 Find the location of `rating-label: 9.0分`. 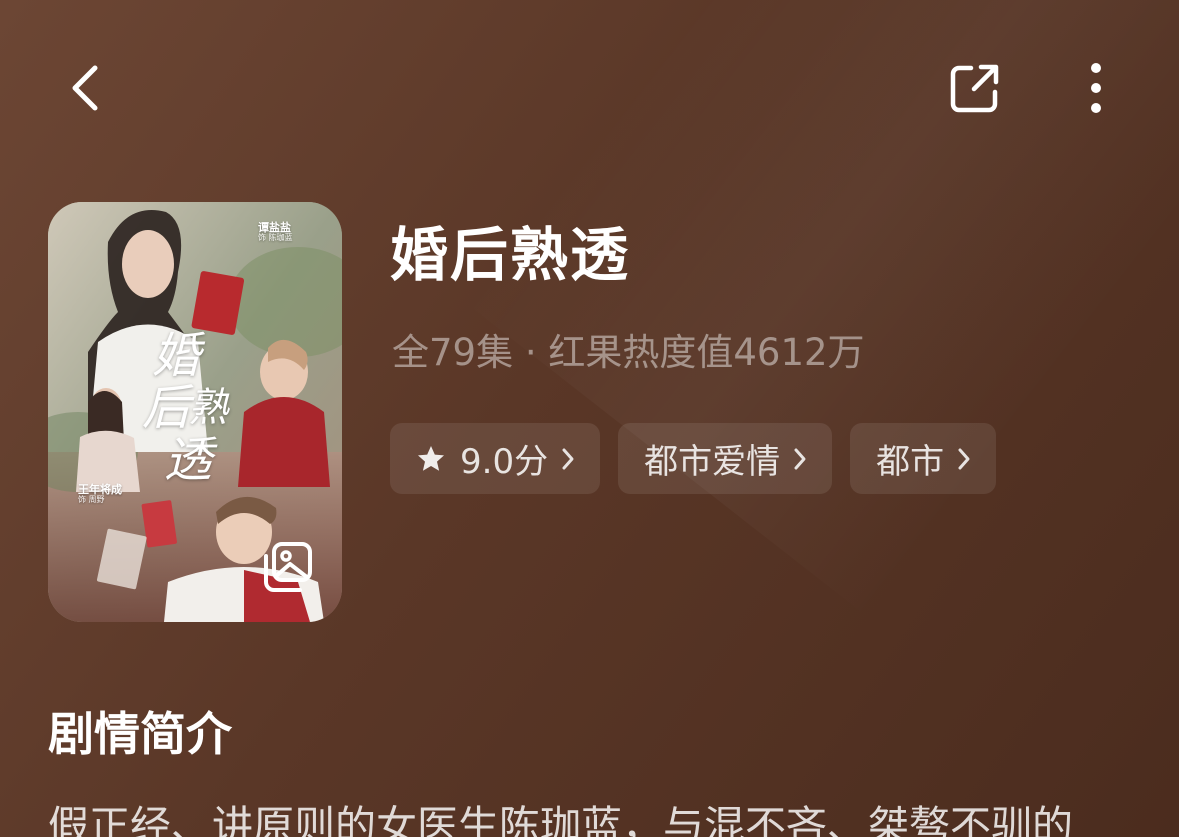

rating-label: 9.0分 is located at coordinates (504, 462).